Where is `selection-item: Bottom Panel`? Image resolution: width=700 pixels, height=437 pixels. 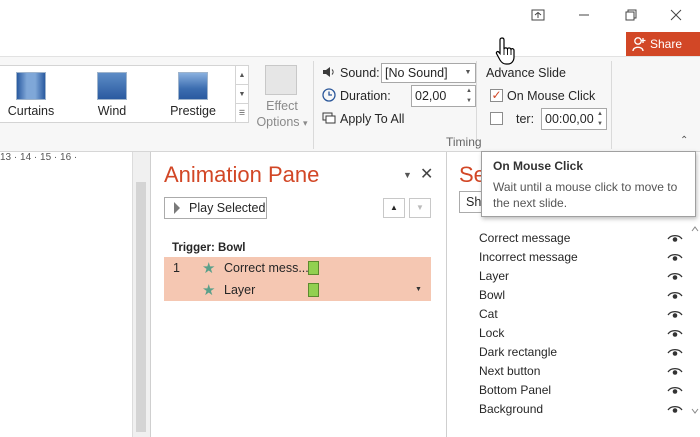
selection-item: Bottom Panel is located at coordinates (515, 390).